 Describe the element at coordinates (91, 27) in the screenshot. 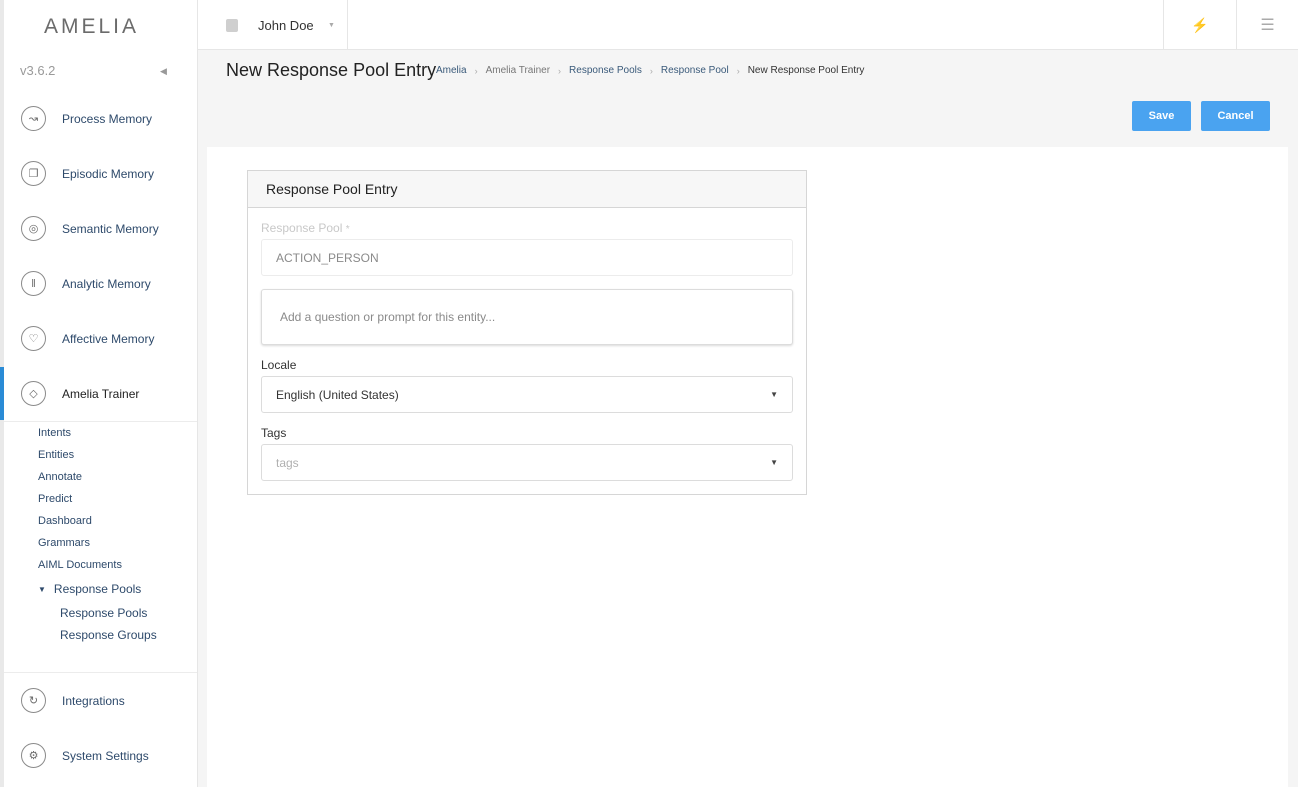

I see `app-logo: AMELIA` at that location.